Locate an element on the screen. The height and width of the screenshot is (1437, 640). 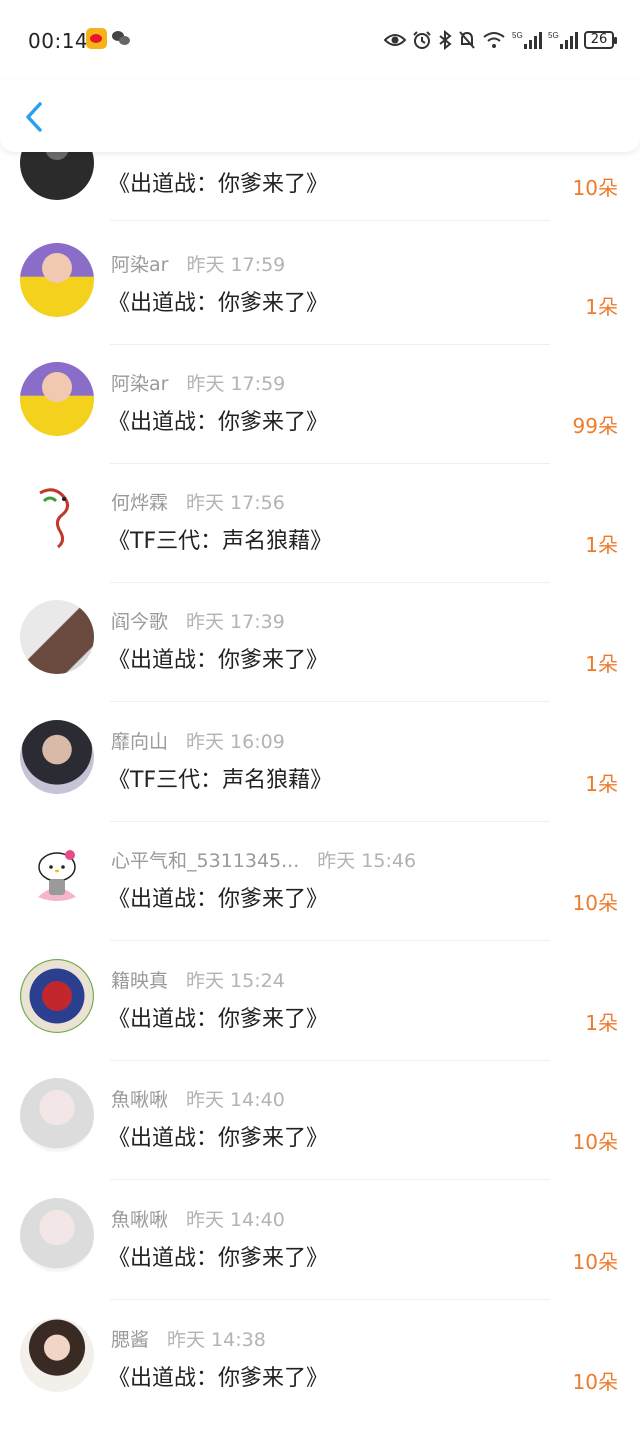
item-meta: 靡向山 昨天 16:09 is located at coordinates (198, 740).